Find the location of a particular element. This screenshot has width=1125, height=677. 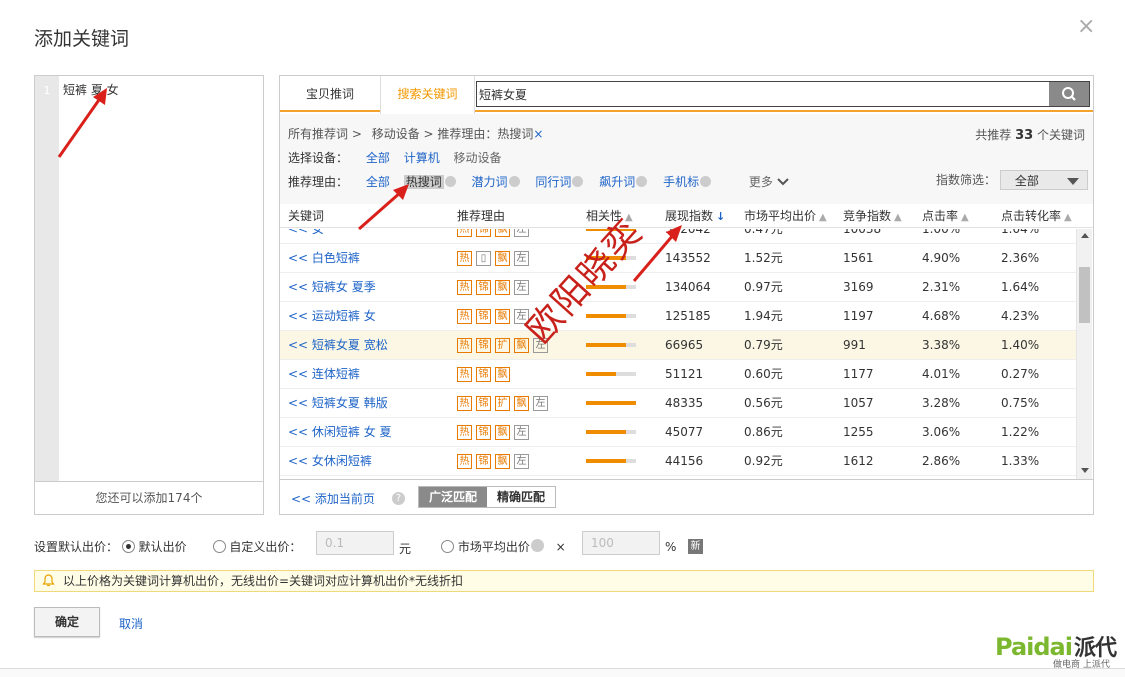

search-input is located at coordinates (762, 94).